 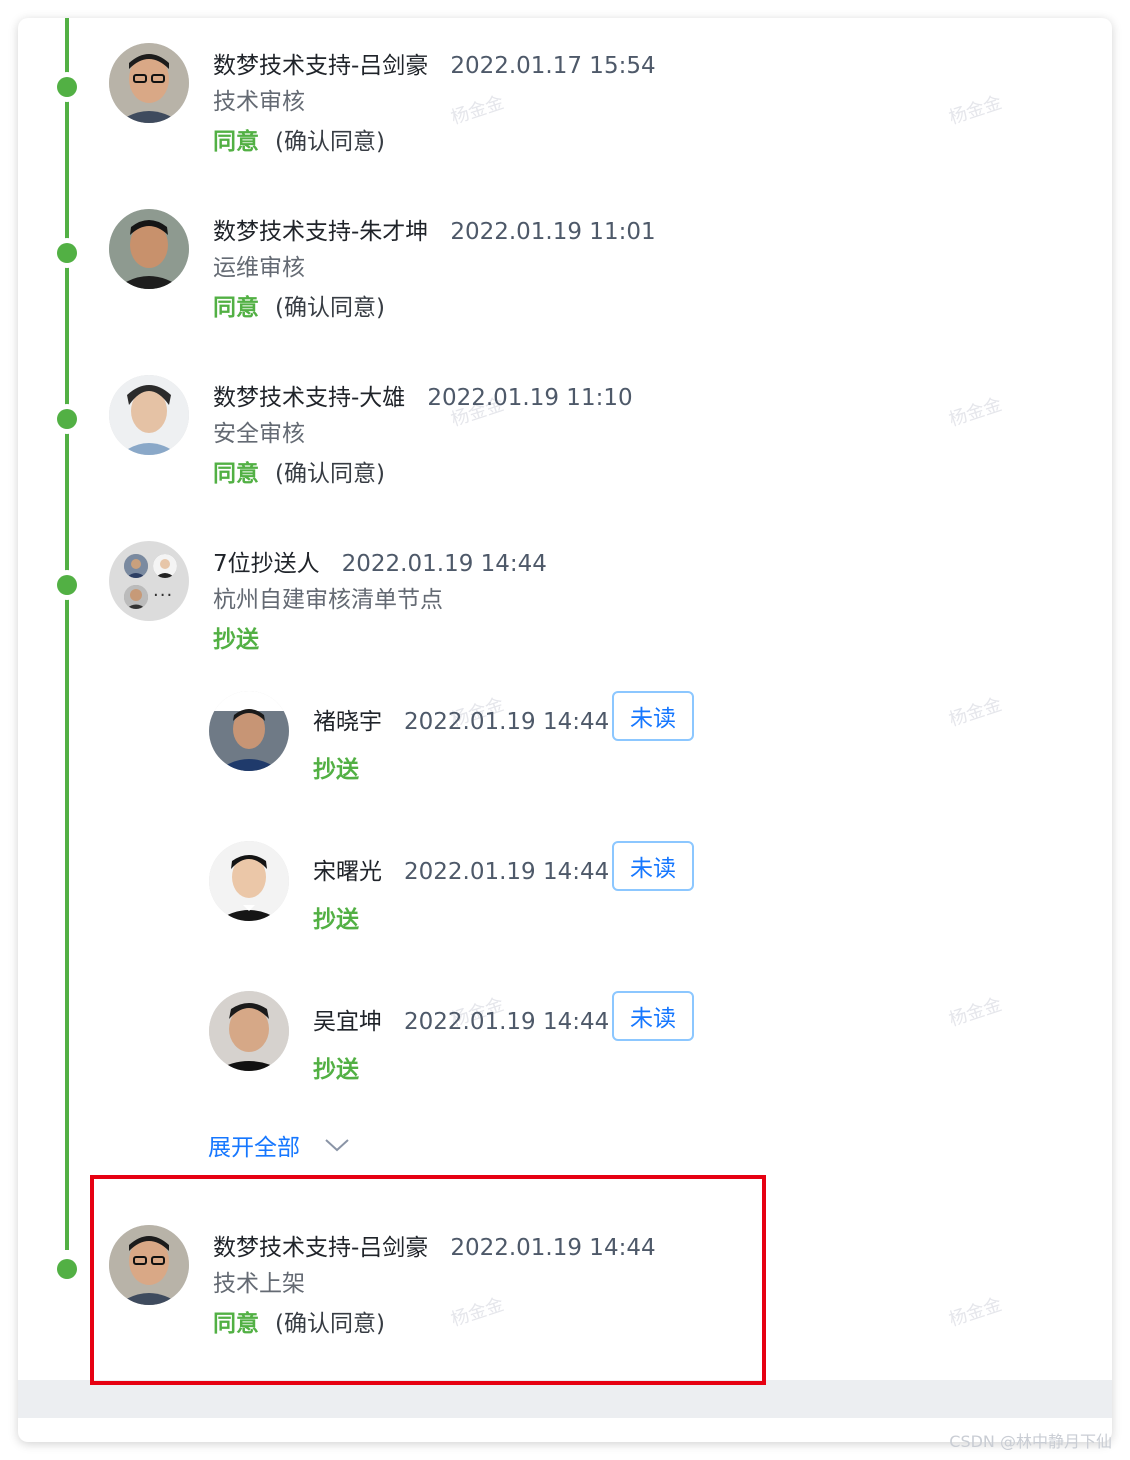 What do you see at coordinates (434, 63) in the screenshot?
I see `approver-row: 数梦技术支持-吕剑豪 2022.01.17 15:54` at bounding box center [434, 63].